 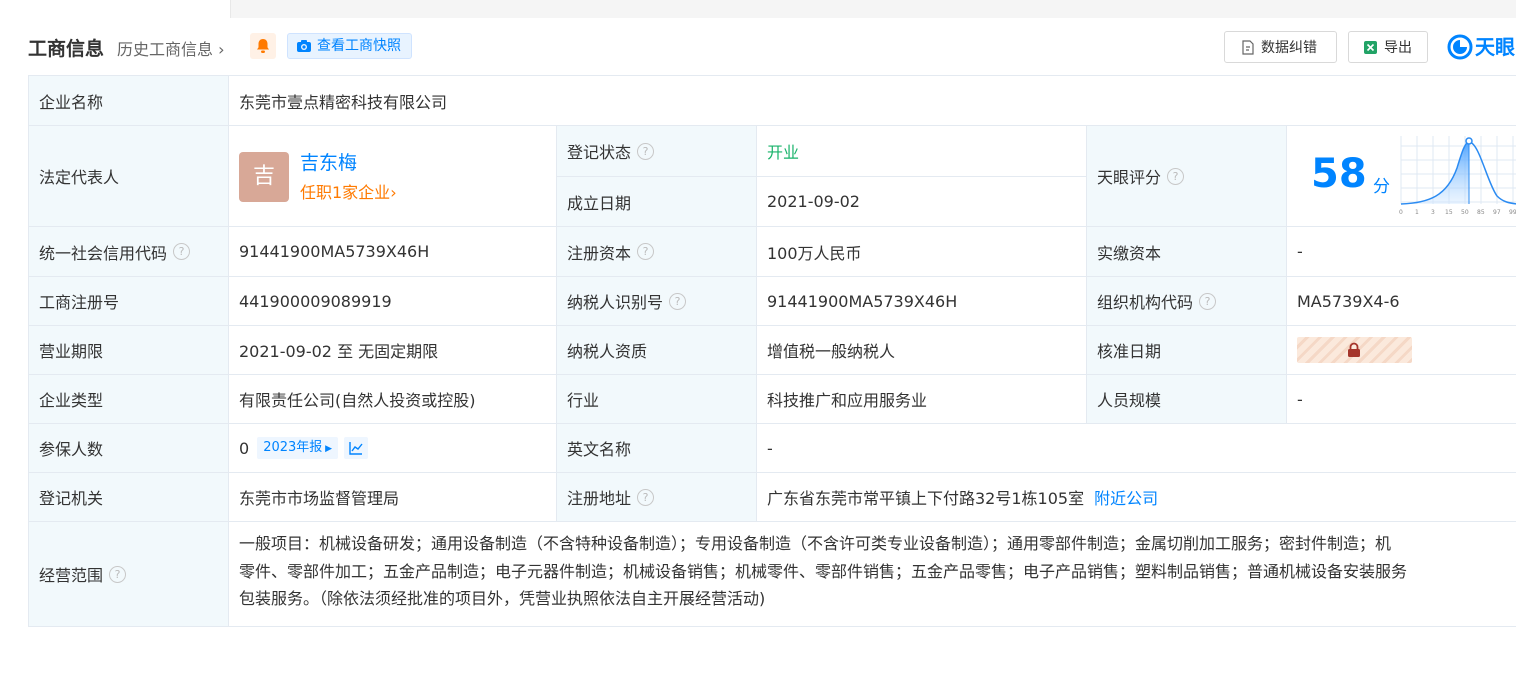 I want to click on tianyancha-logo: 天眼, so click(x=1481, y=47).